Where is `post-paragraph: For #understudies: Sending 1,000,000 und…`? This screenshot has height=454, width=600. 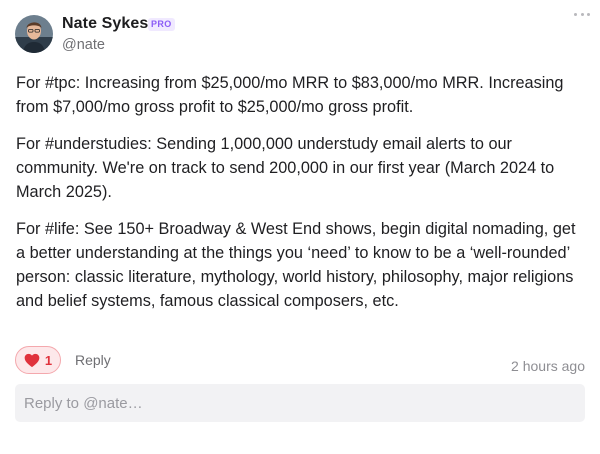
post-paragraph: For #understudies: Sending 1,000,000 und… is located at coordinates (285, 168).